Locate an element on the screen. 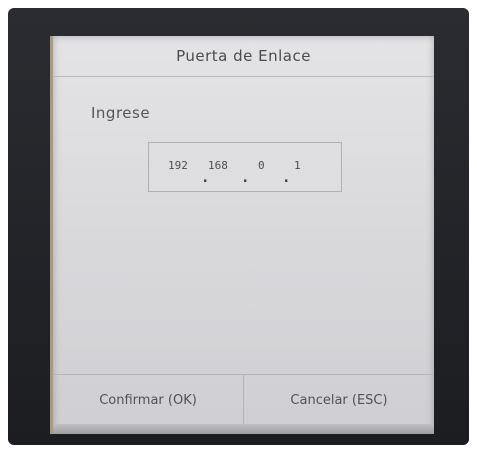  ip-octet-3: 0 is located at coordinates (261, 165).